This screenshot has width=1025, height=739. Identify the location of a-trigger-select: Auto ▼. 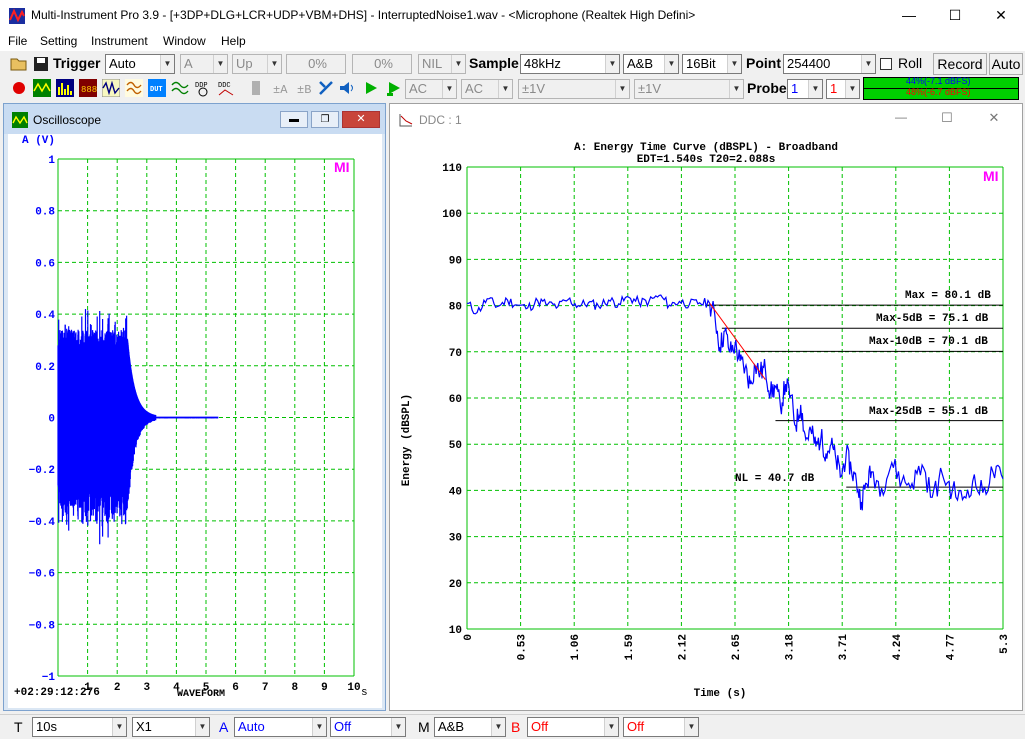
(280, 727).